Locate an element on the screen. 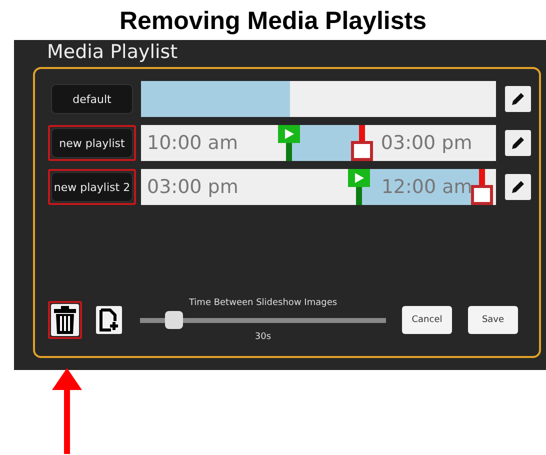 This screenshot has width=546, height=455. delete-button is located at coordinates (65, 320).